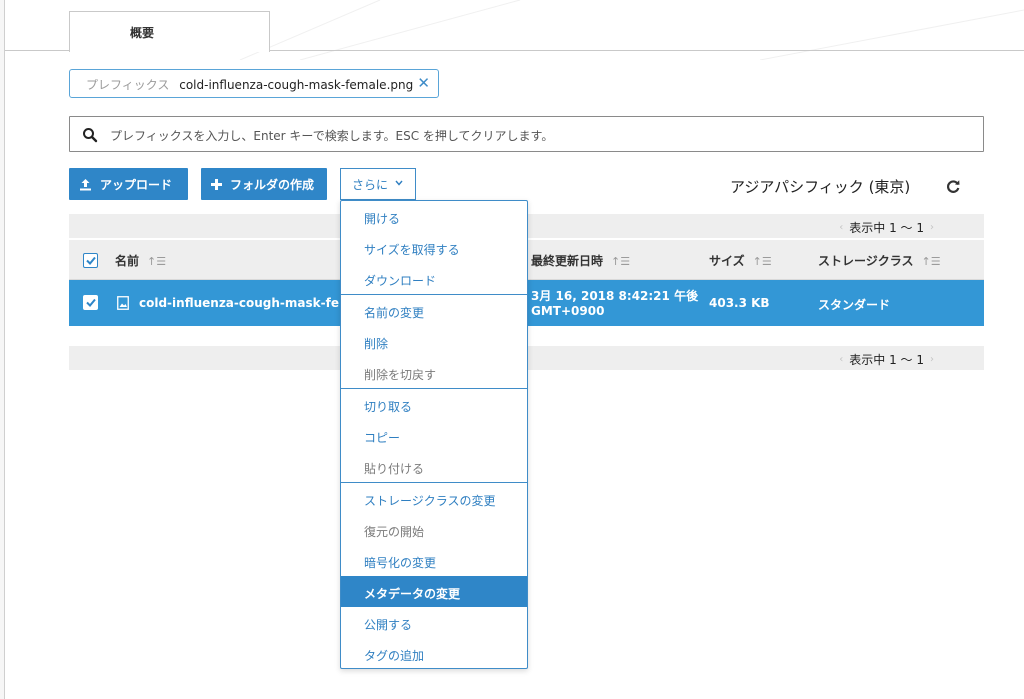  Describe the element at coordinates (434, 278) in the screenshot. I see `menu-item-download: ダウンロード` at that location.